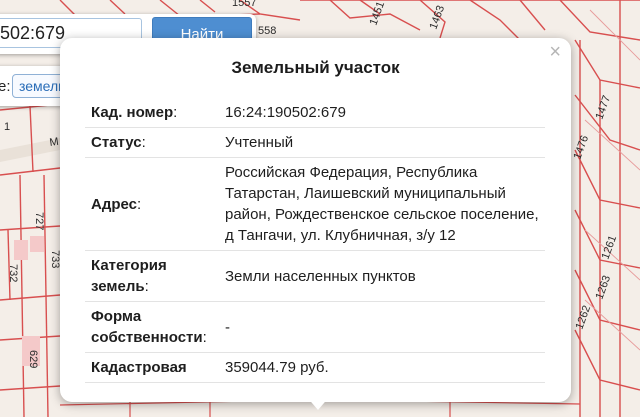 The width and height of the screenshot is (640, 417). Describe the element at coordinates (39, 221) in the screenshot. I see `parcel-label: 727` at that location.